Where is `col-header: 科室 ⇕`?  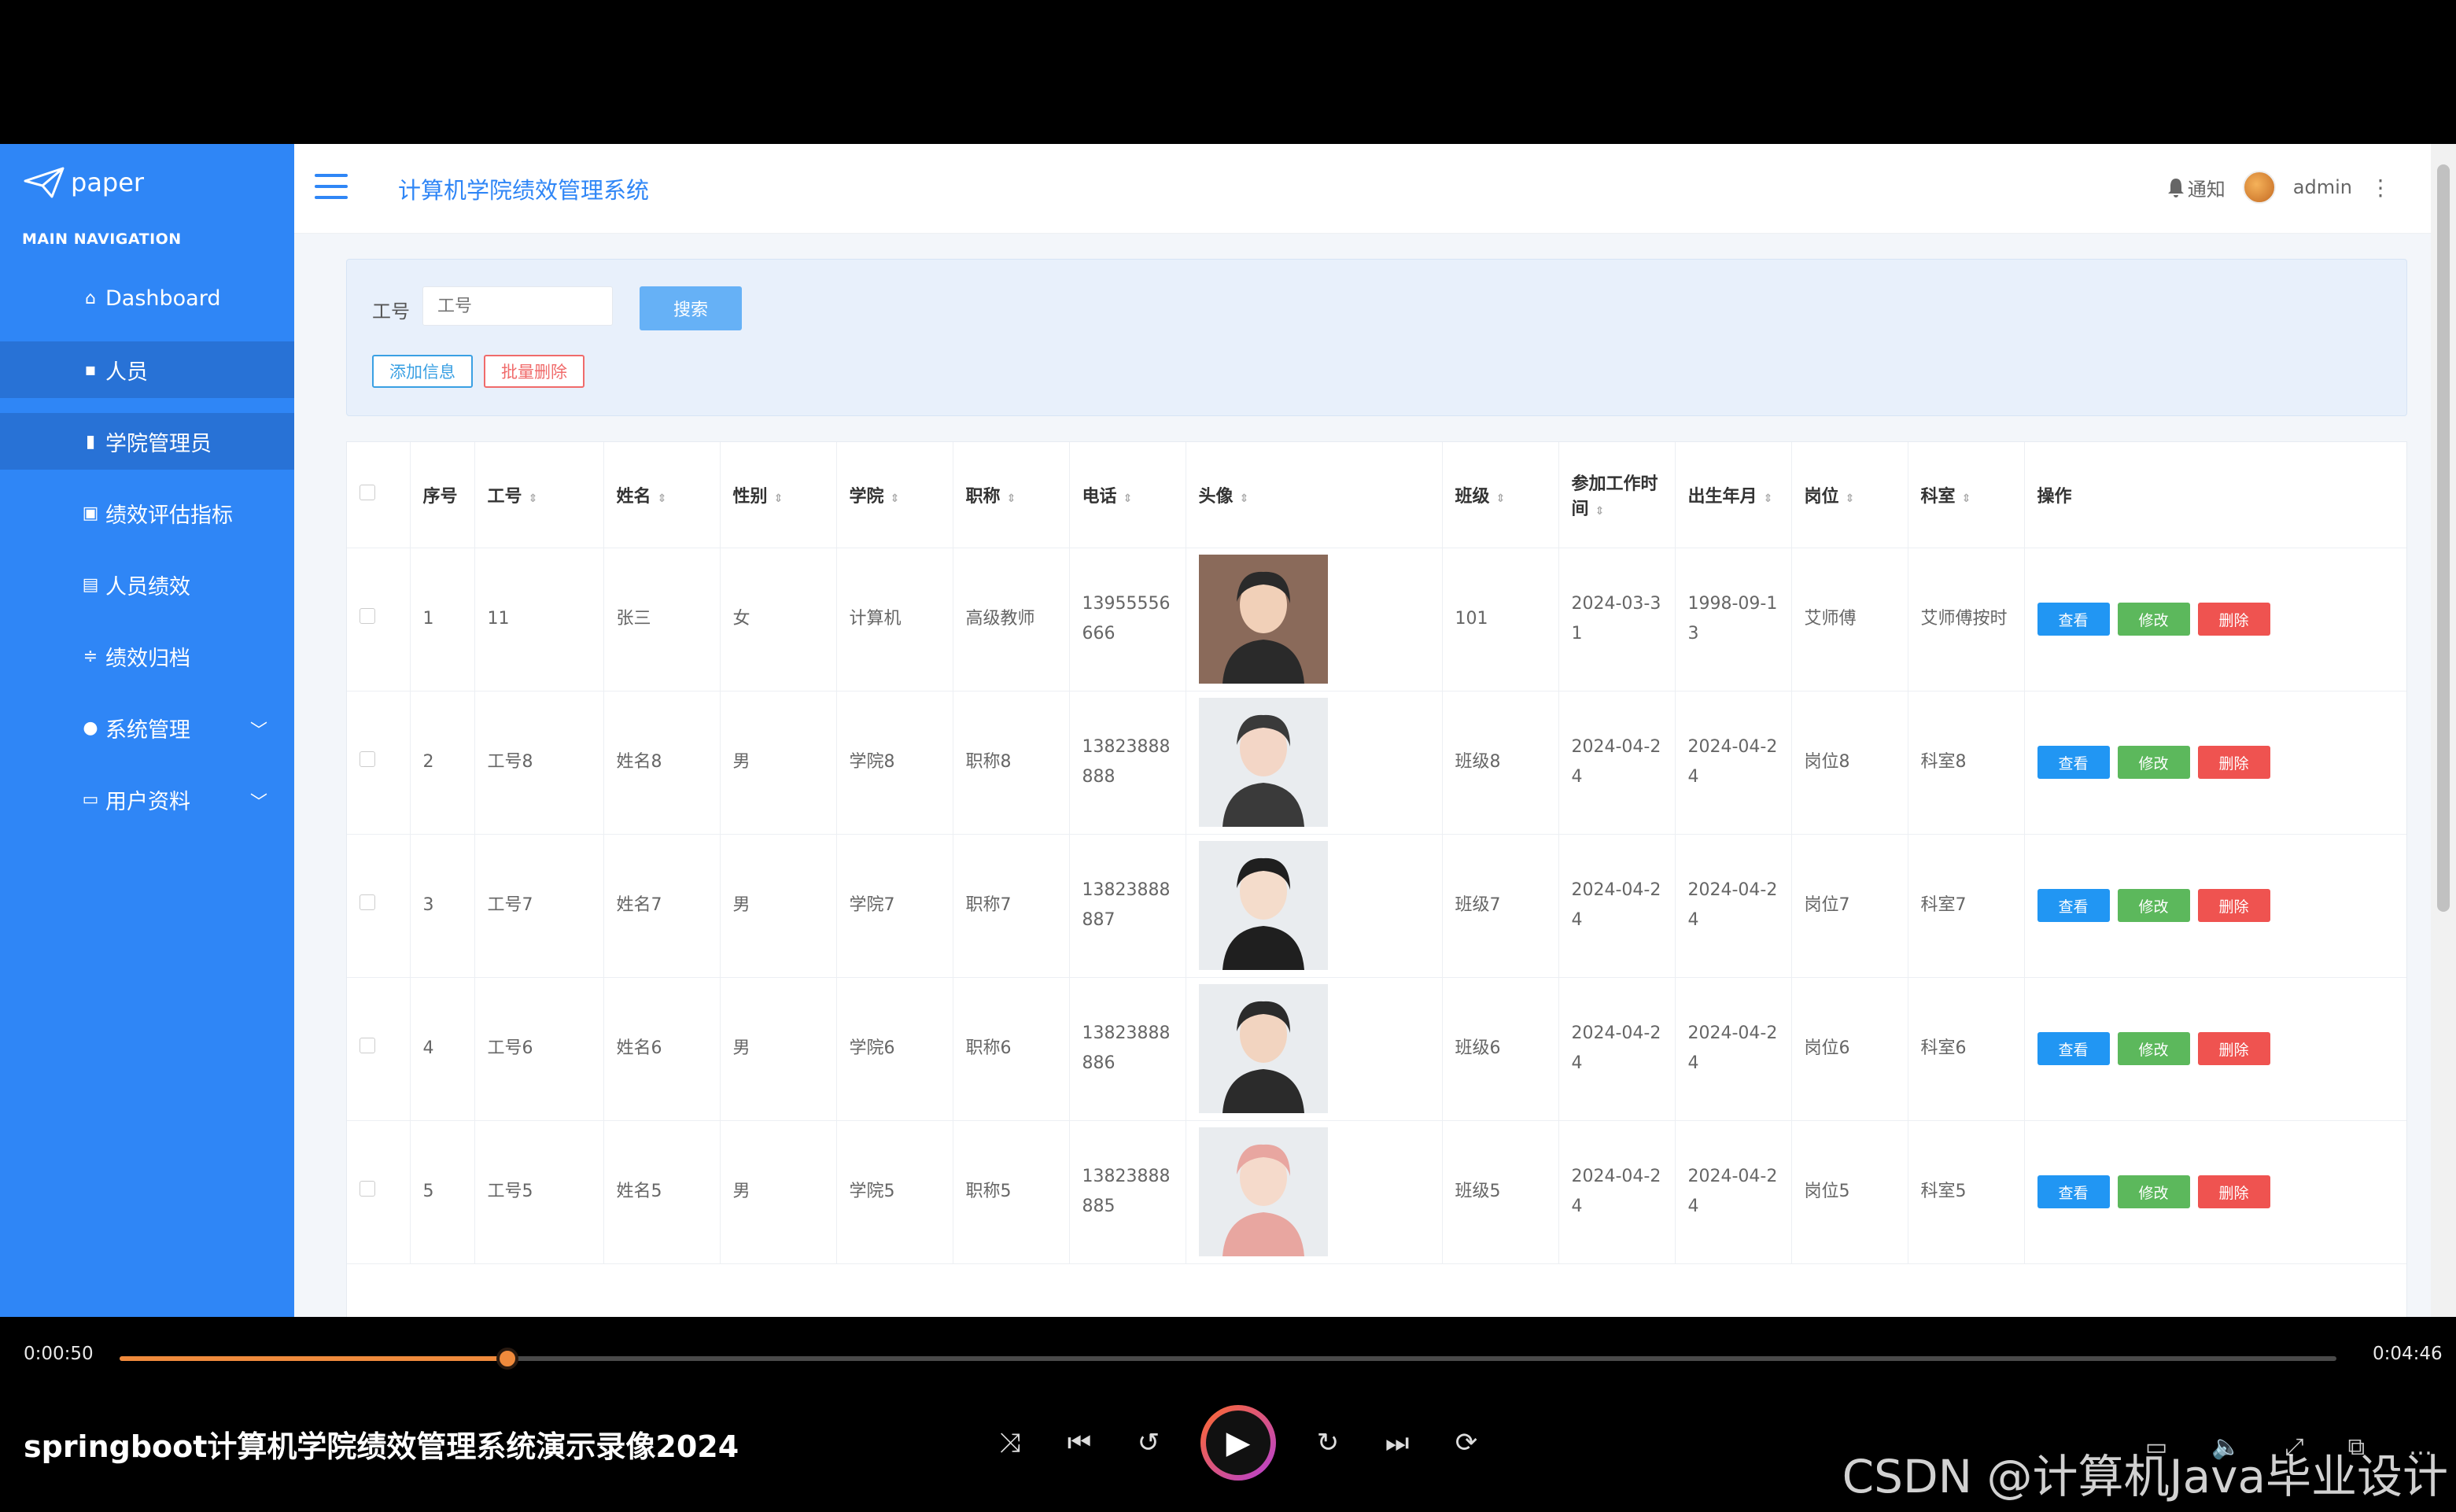 col-header: 科室 ⇕ is located at coordinates (1967, 495).